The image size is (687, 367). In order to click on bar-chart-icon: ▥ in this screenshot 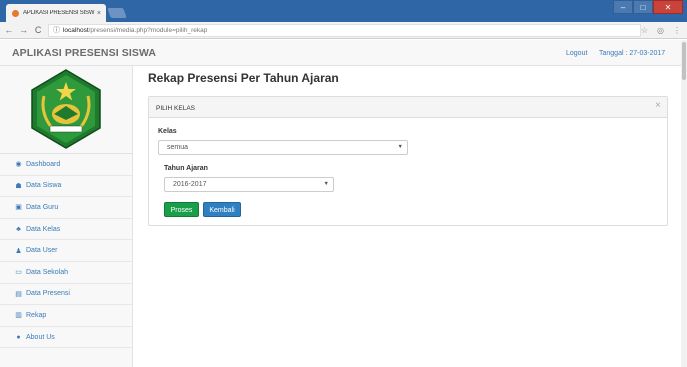, I will do `click(18, 316)`.